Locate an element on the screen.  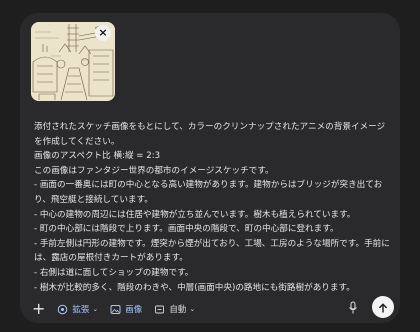
plus-icon: + is located at coordinates (38, 309).